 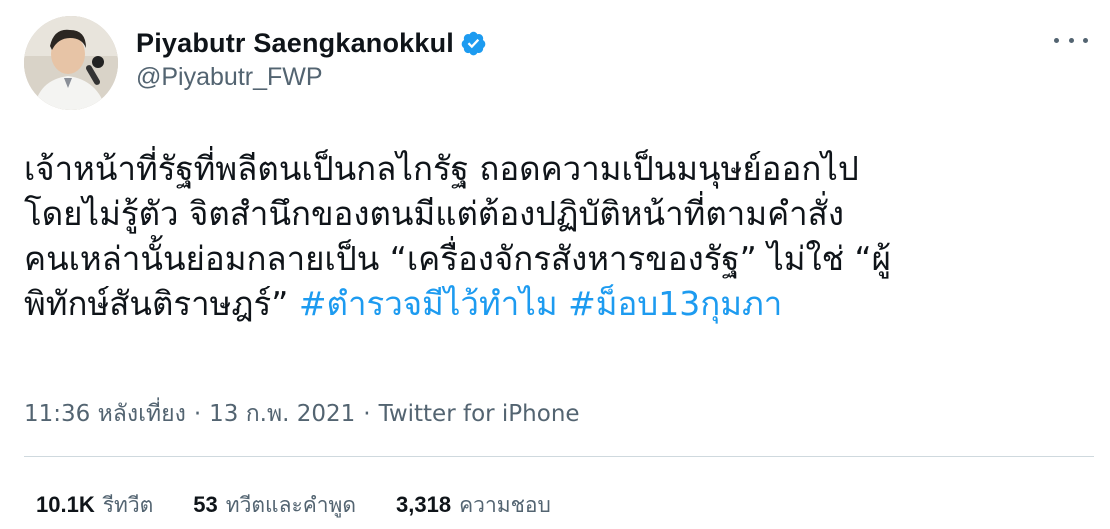 What do you see at coordinates (291, 505) in the screenshot?
I see `quote-label: ทวีตและคำพูด` at bounding box center [291, 505].